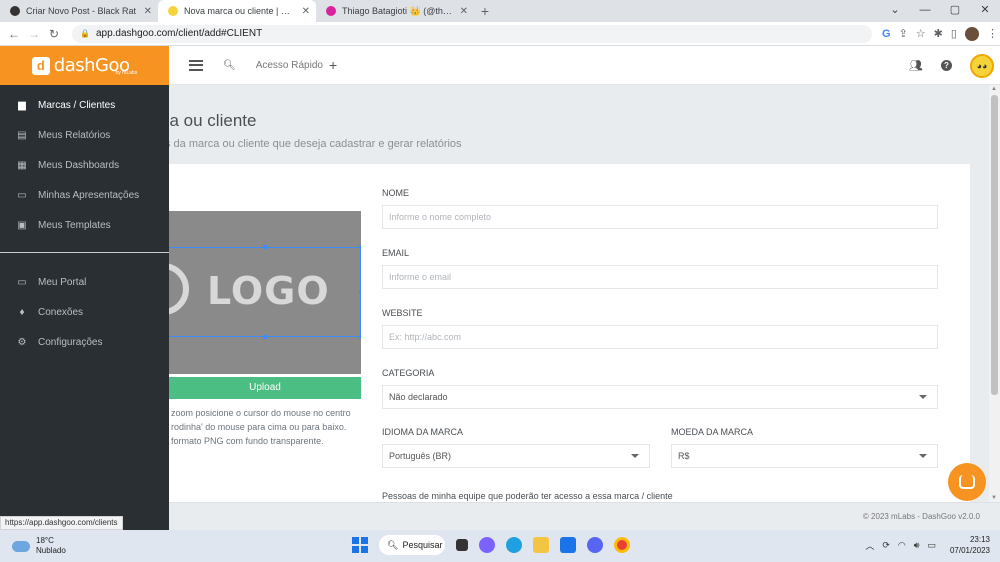 The image size is (1000, 562). What do you see at coordinates (395, 11) in the screenshot?
I see `browser-tab: Thiago Batagioti 👑 (@thiago.ba ✕` at bounding box center [395, 11].